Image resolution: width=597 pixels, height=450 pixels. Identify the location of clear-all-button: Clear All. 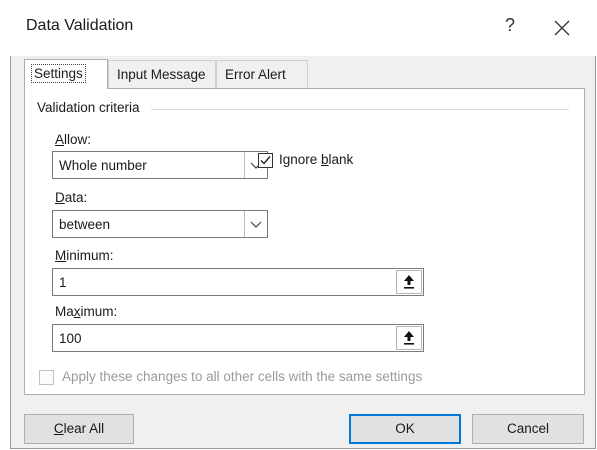
(79, 429).